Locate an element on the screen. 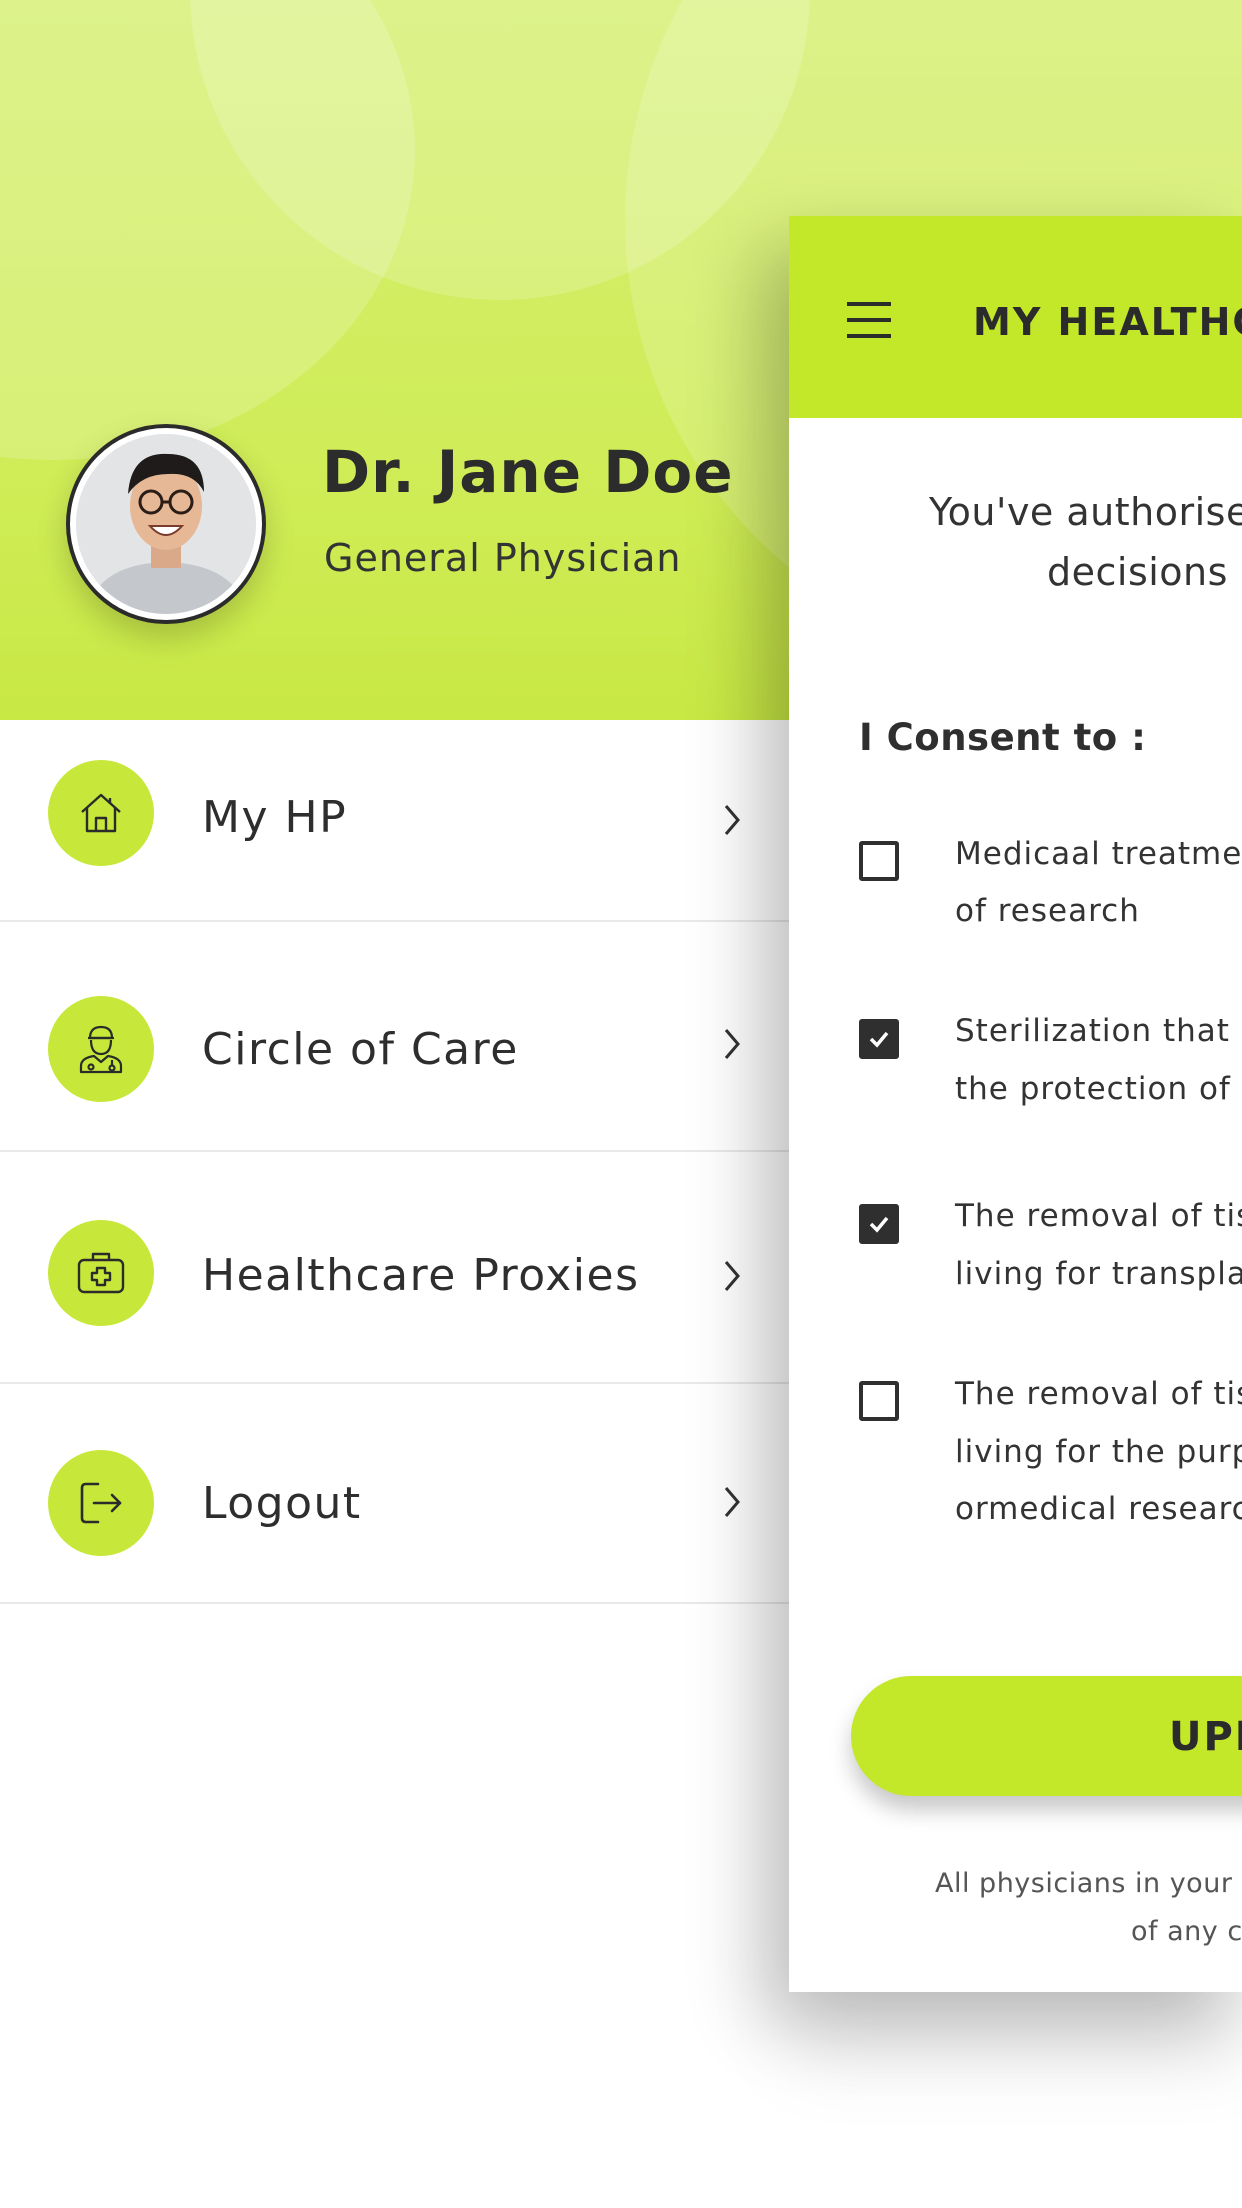 The height and width of the screenshot is (2208, 1242). avatar is located at coordinates (166, 524).